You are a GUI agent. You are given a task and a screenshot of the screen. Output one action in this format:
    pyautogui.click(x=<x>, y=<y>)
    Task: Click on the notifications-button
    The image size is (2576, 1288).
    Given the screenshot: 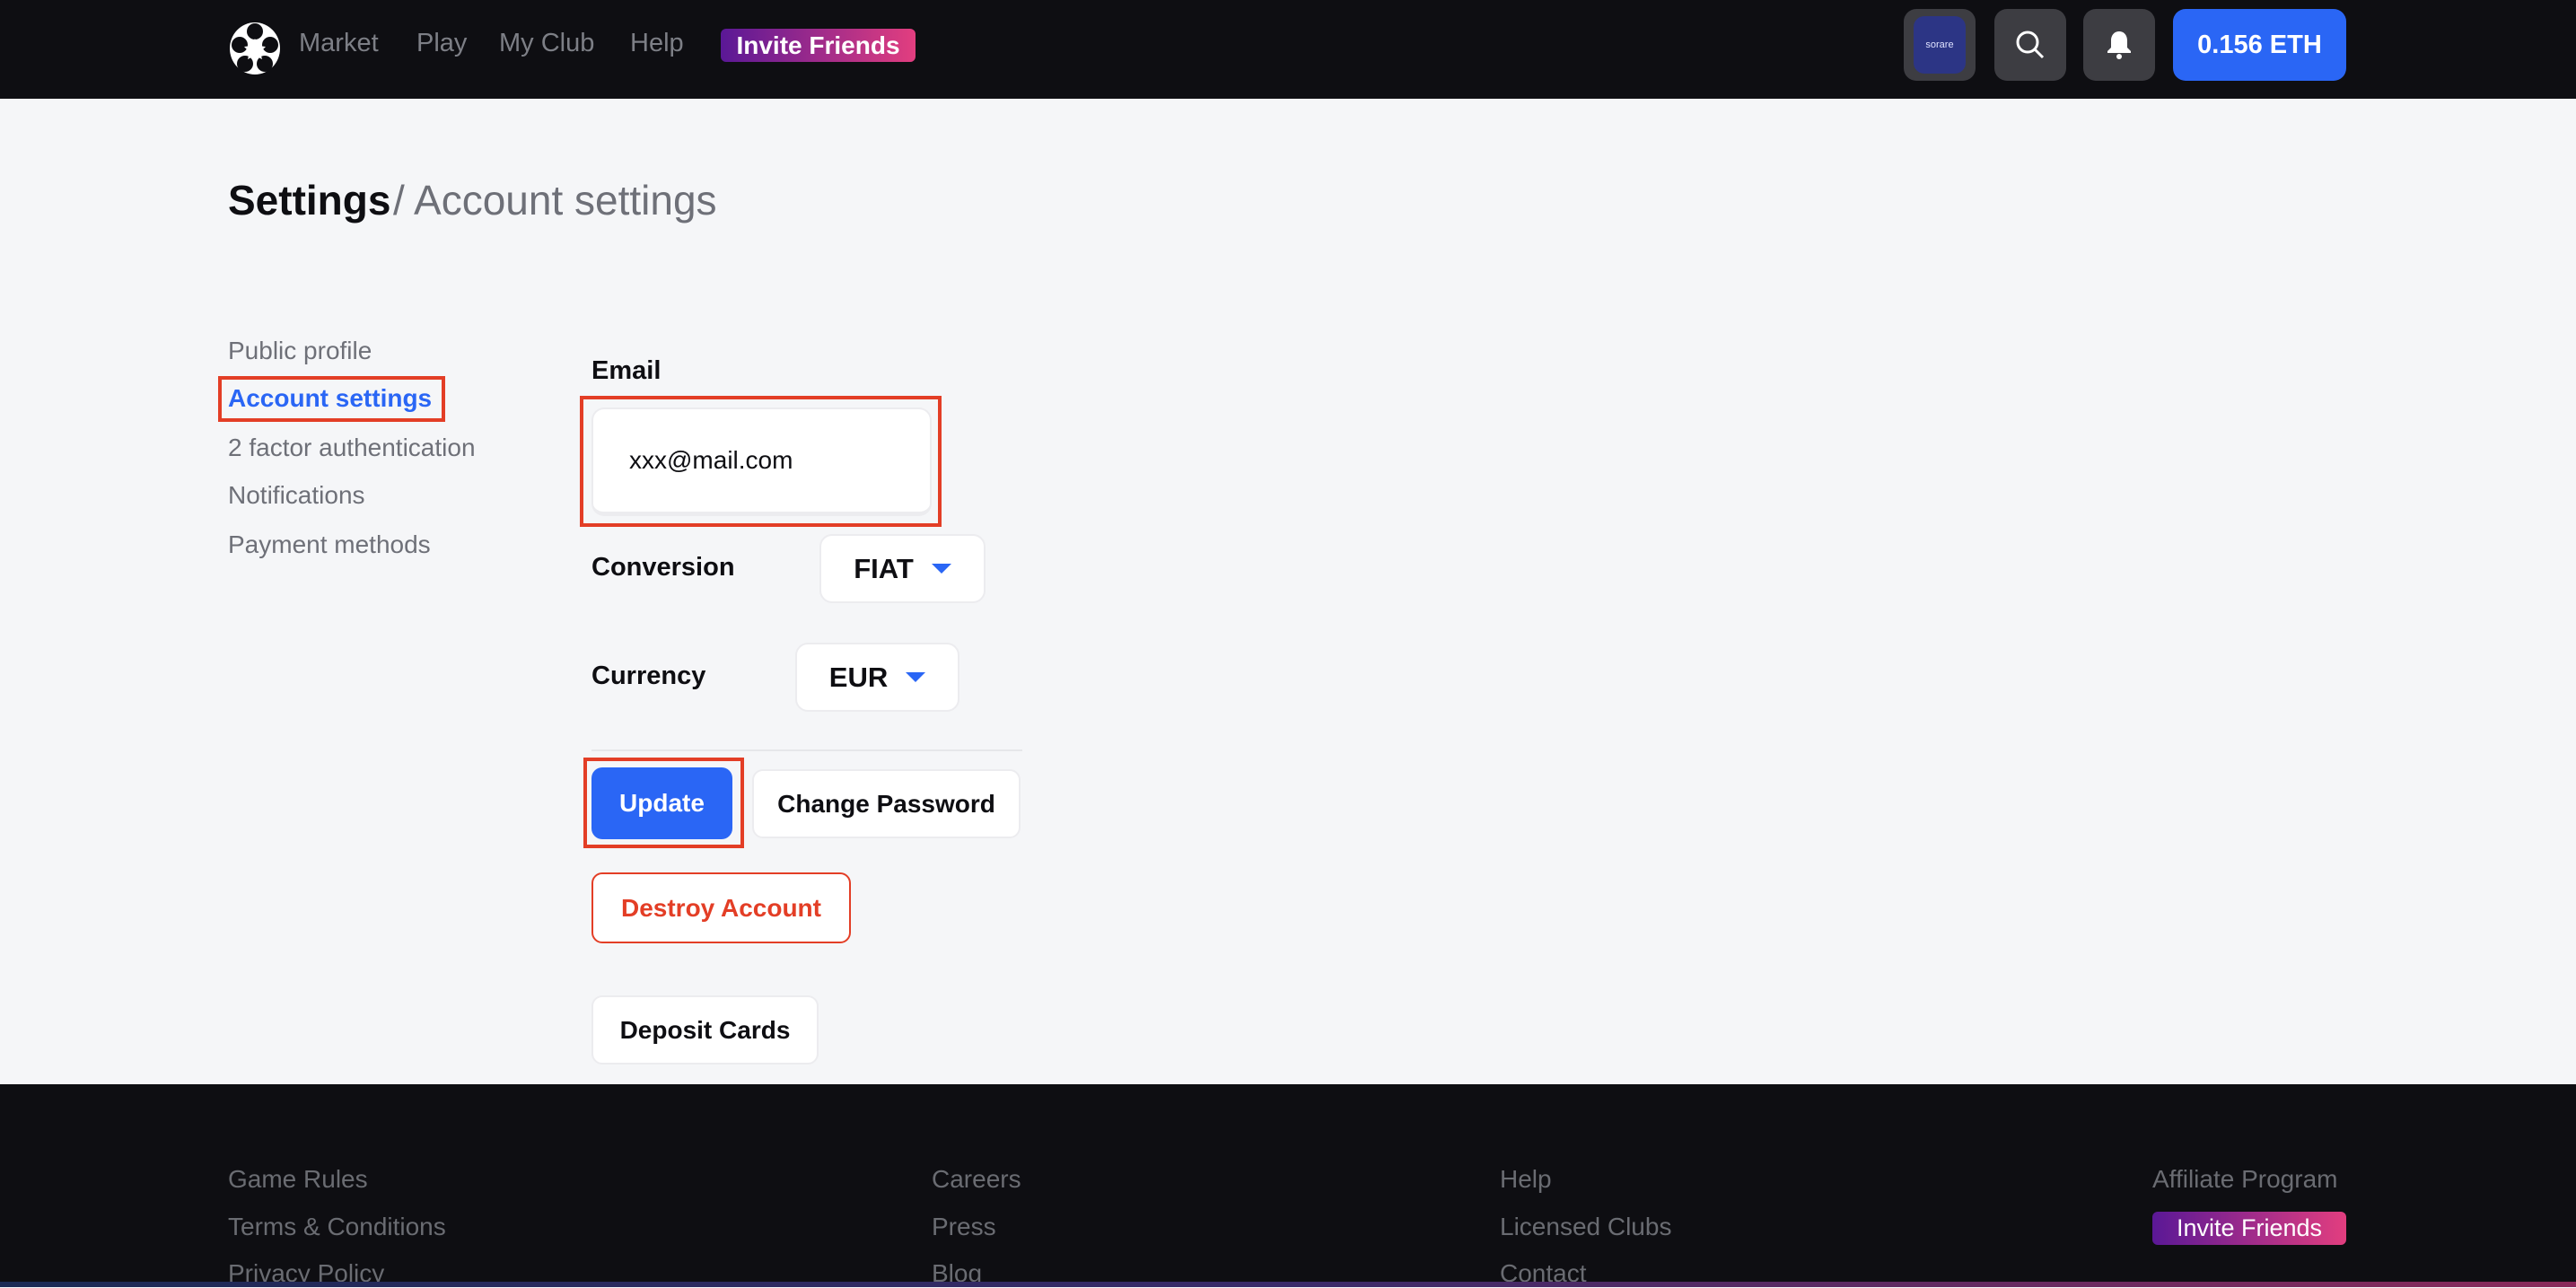 What is the action you would take?
    pyautogui.click(x=2119, y=45)
    